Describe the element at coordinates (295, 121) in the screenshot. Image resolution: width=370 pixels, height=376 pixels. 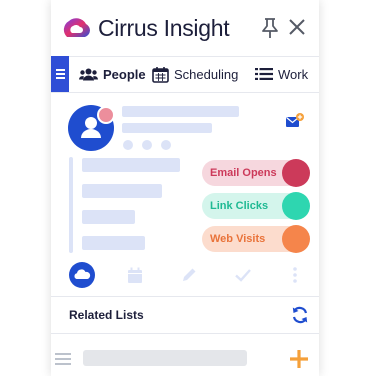
I see `email-add-icon` at that location.